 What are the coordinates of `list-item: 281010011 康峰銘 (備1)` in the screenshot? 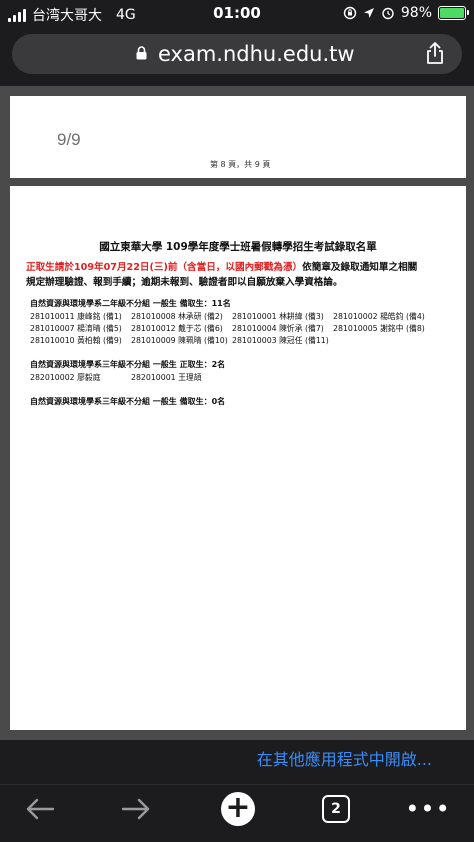 It's located at (76, 316).